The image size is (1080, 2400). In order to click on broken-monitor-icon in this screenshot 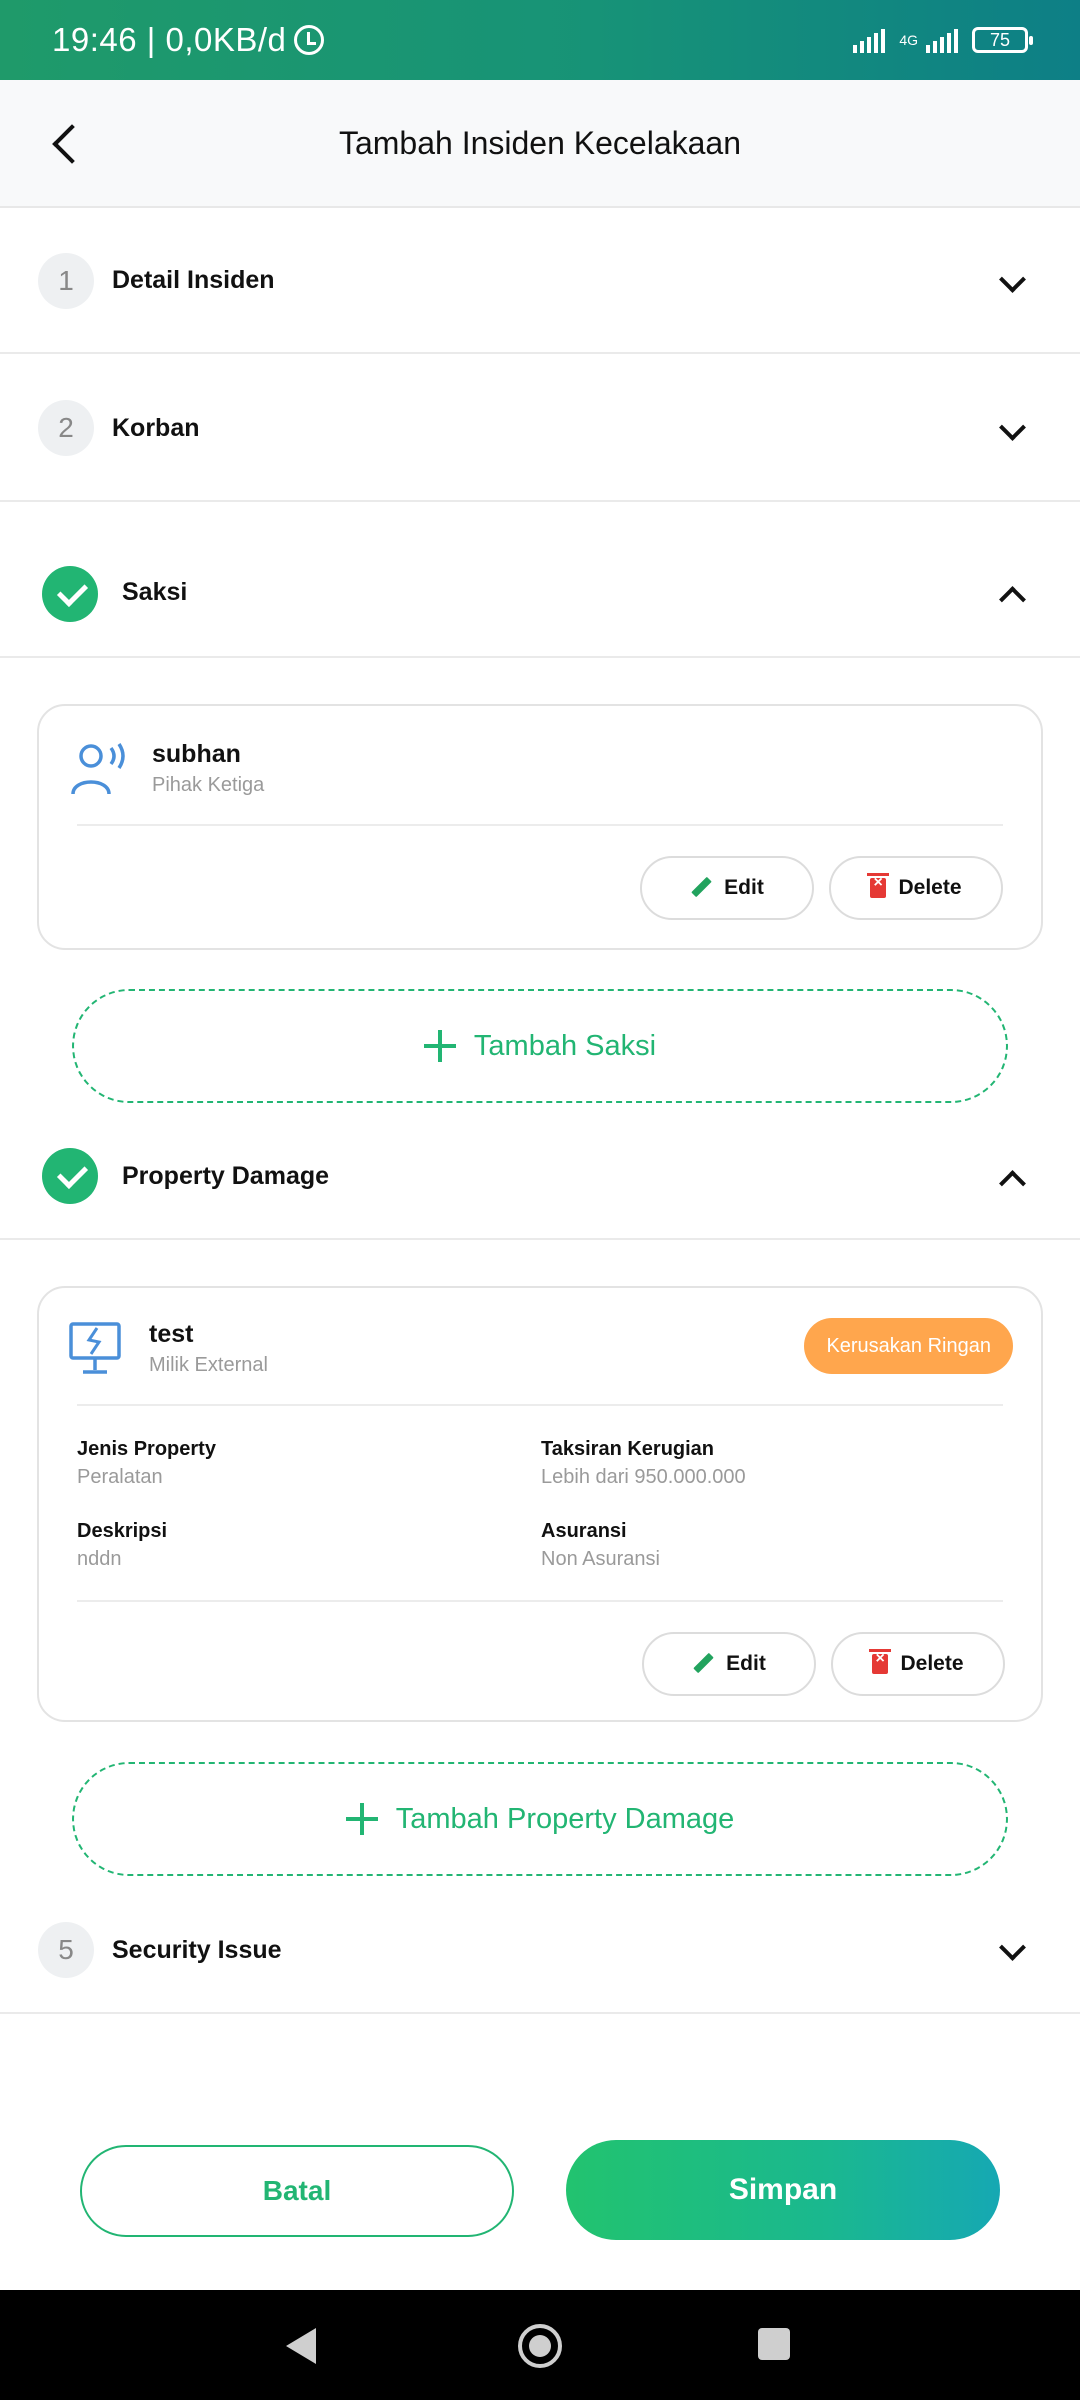, I will do `click(95, 1348)`.